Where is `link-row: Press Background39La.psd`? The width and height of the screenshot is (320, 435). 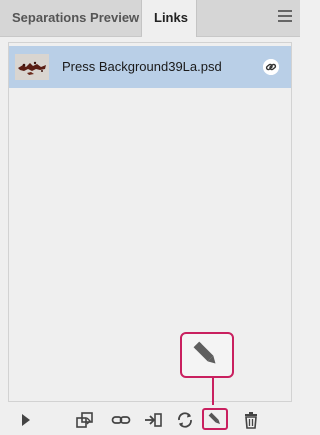
link-row: Press Background39La.psd is located at coordinates (150, 67).